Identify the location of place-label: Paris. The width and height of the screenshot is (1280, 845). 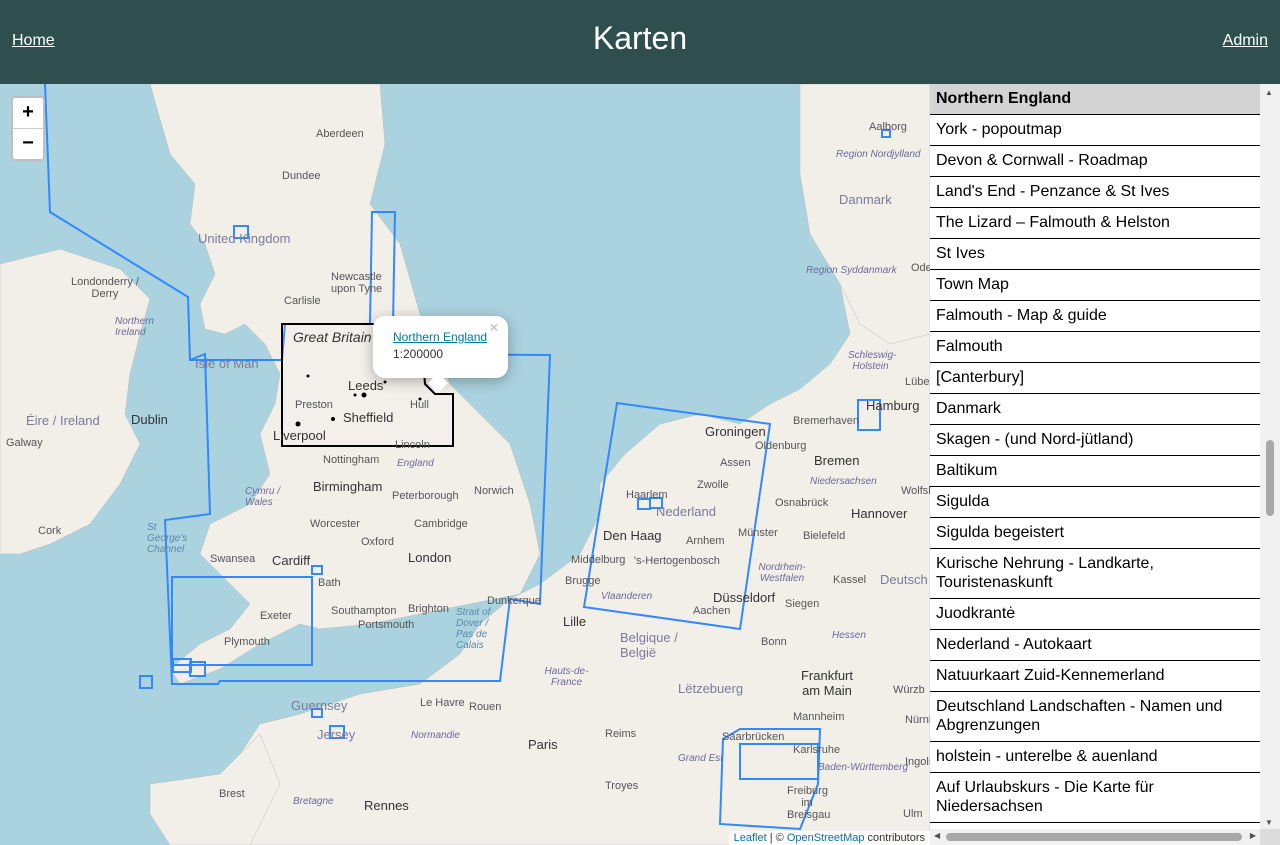
(543, 744).